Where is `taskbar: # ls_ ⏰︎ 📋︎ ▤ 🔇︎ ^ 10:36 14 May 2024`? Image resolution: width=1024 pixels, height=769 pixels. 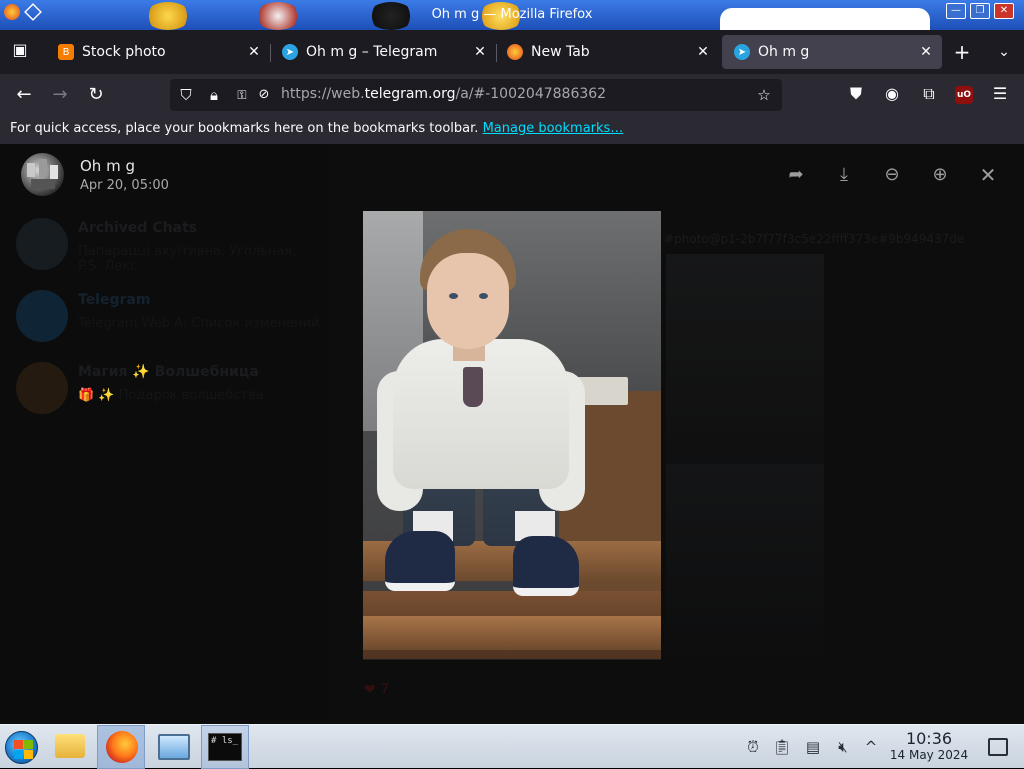 taskbar: # ls_ ⏰︎ 📋︎ ▤ 🔇︎ ^ 10:36 14 May 2024 is located at coordinates (512, 746).